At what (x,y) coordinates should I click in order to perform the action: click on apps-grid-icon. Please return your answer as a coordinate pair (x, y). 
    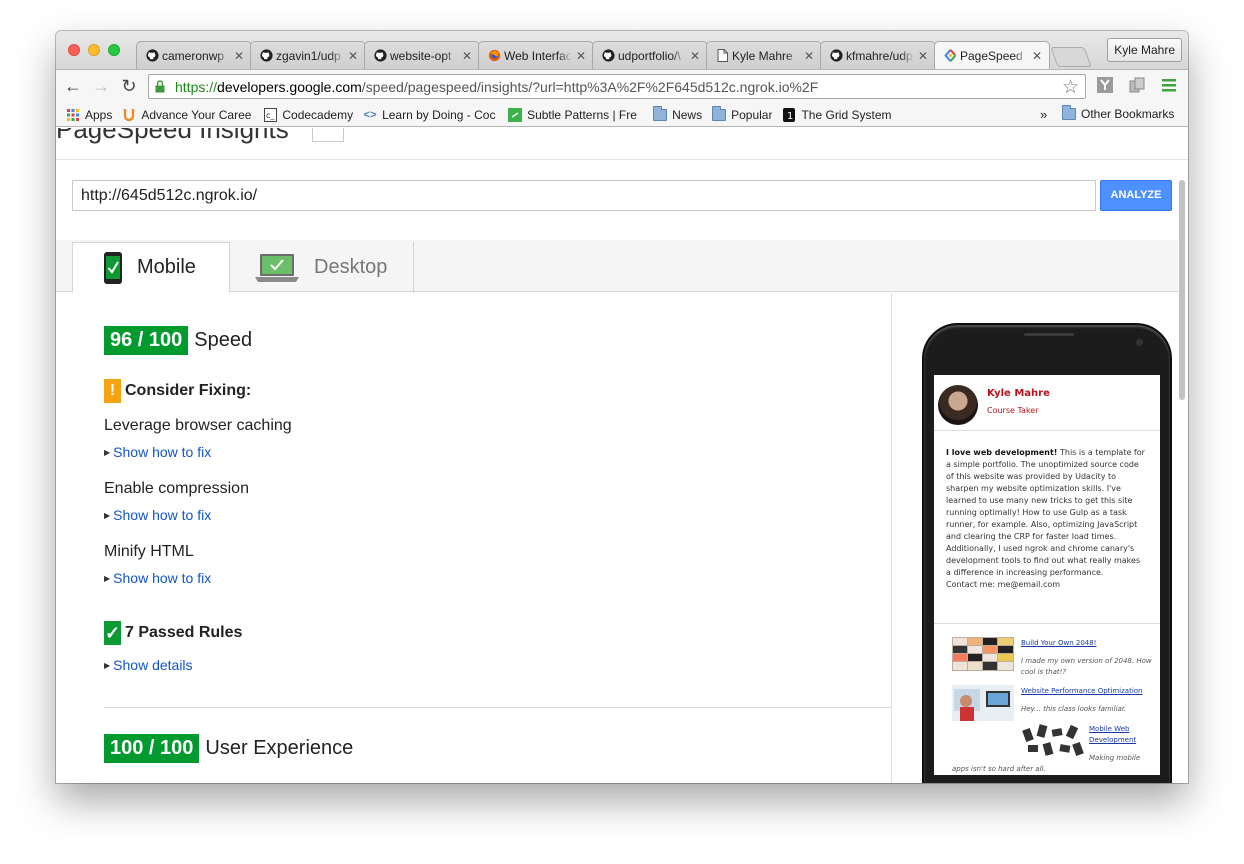
    Looking at the image, I should click on (73, 115).